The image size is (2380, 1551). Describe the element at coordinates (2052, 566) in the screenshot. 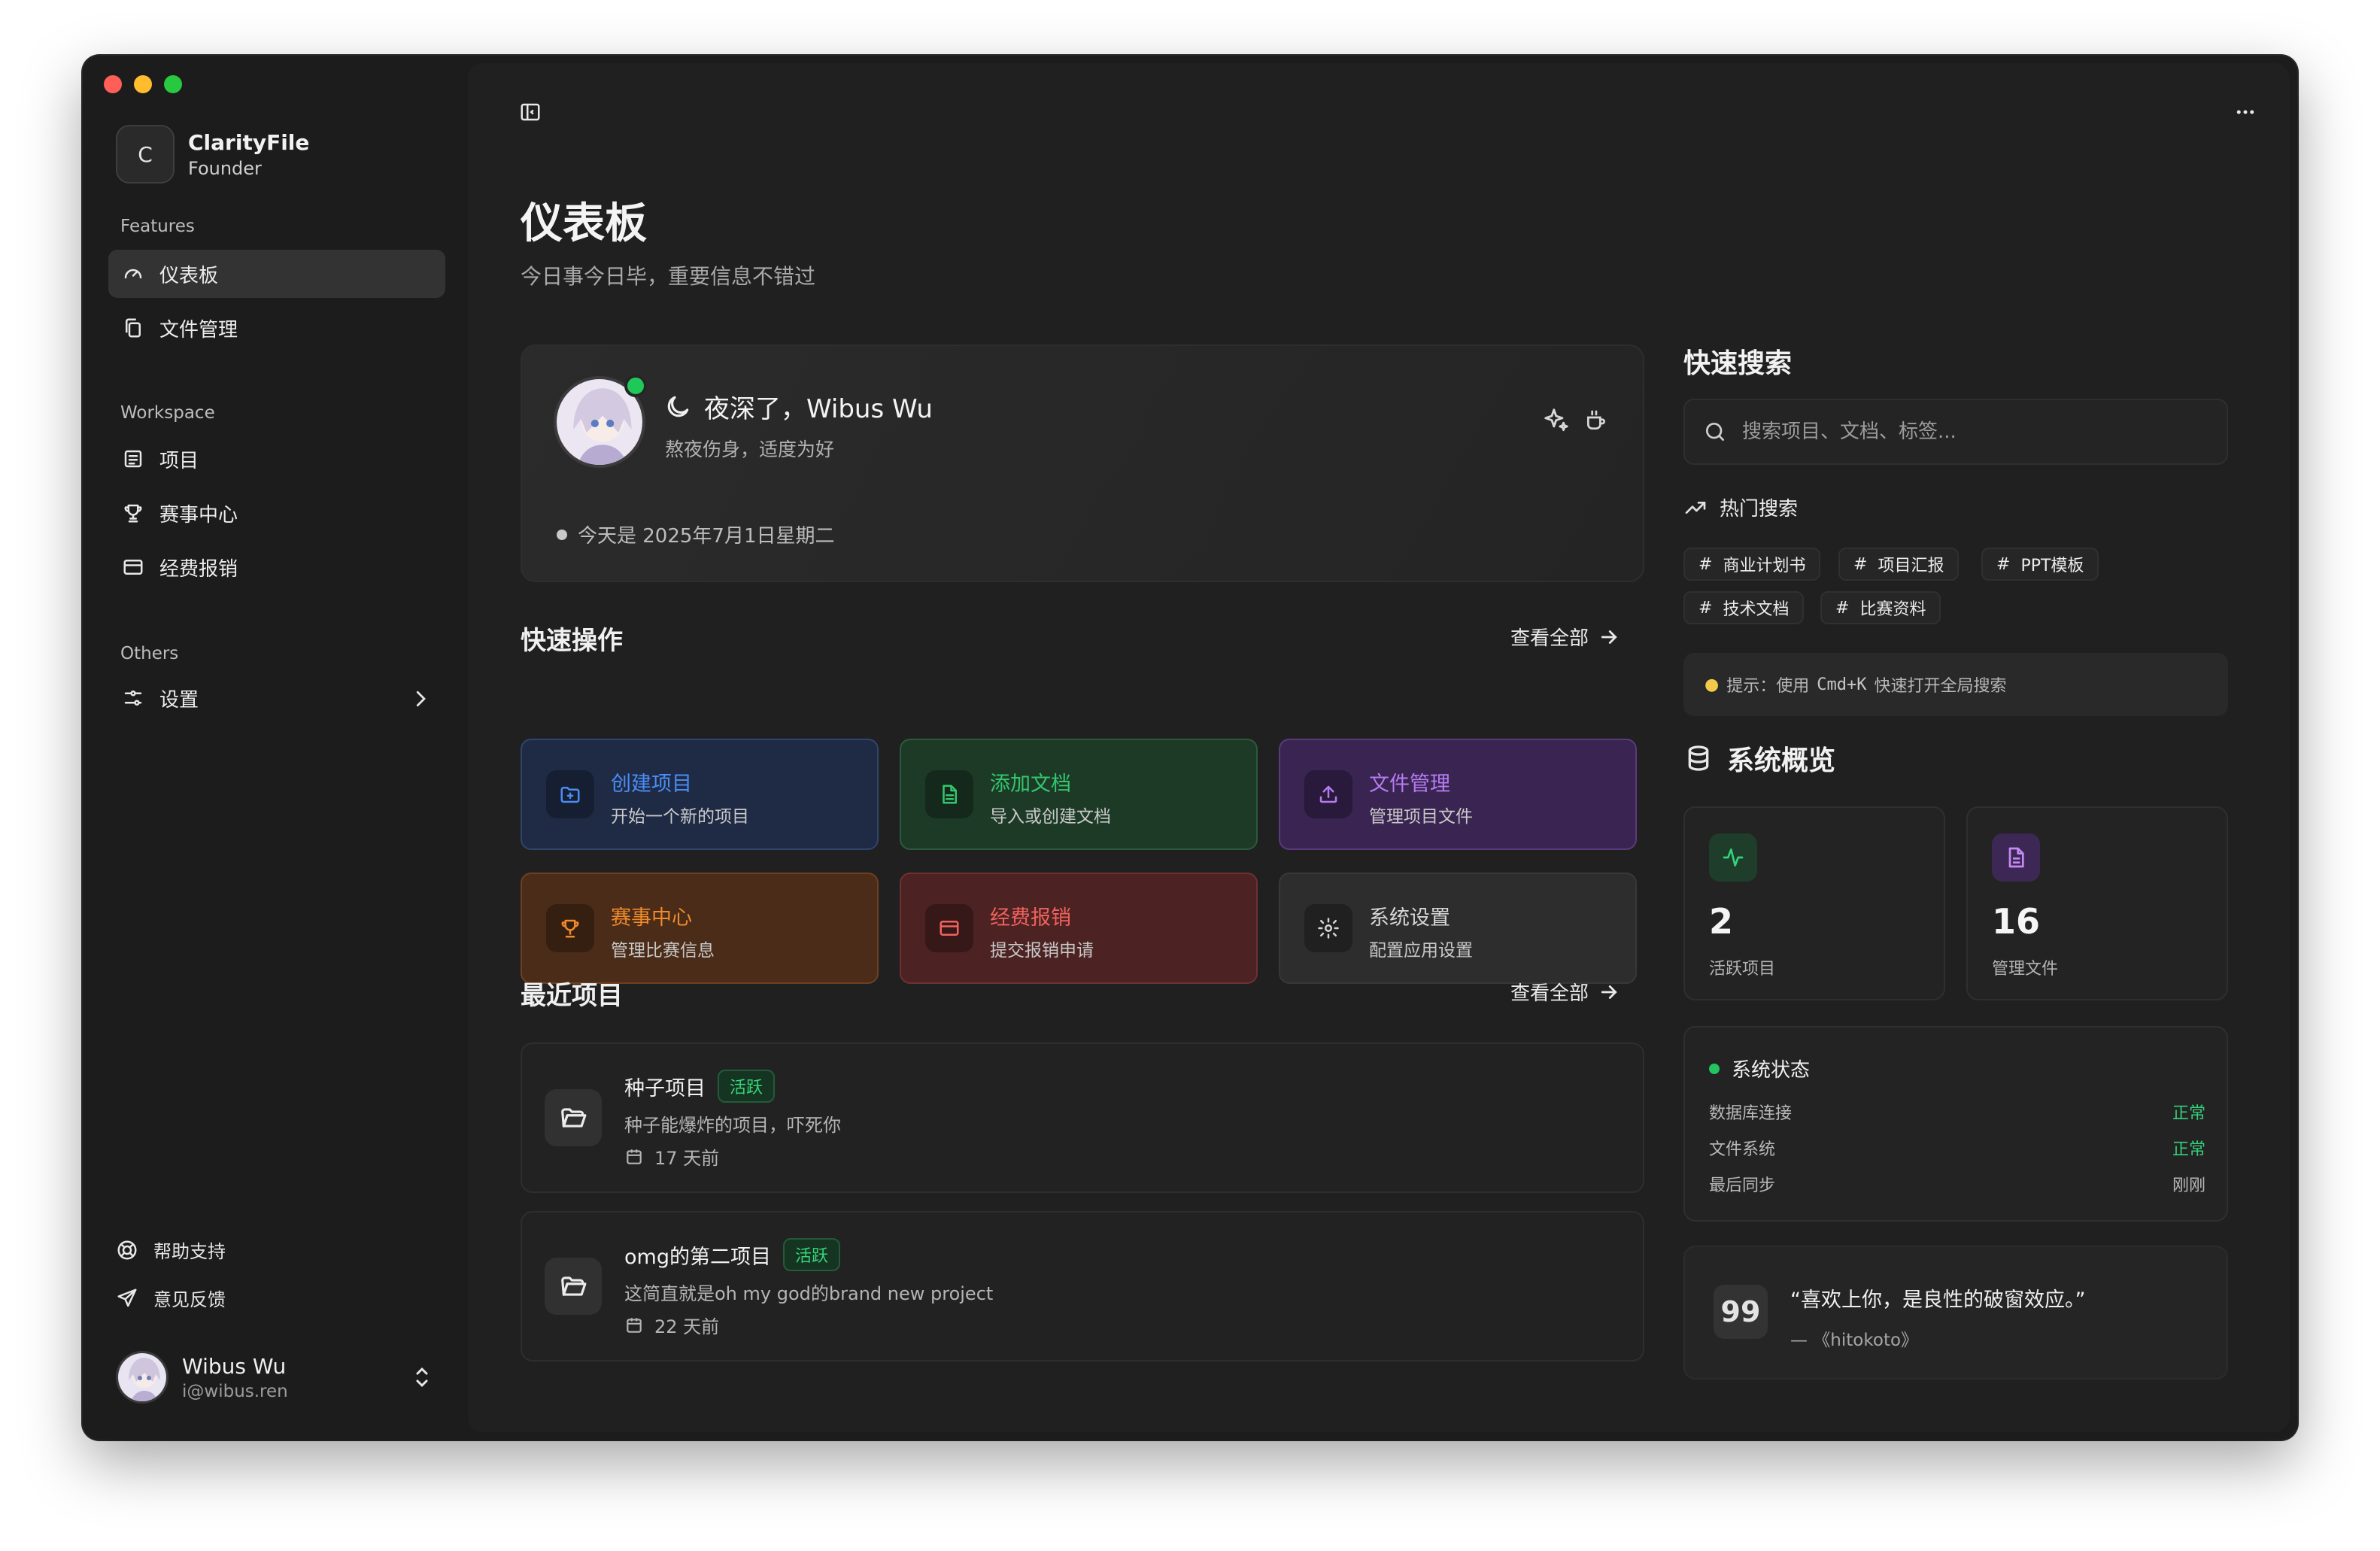

I see `tag-label: PPT模板` at that location.